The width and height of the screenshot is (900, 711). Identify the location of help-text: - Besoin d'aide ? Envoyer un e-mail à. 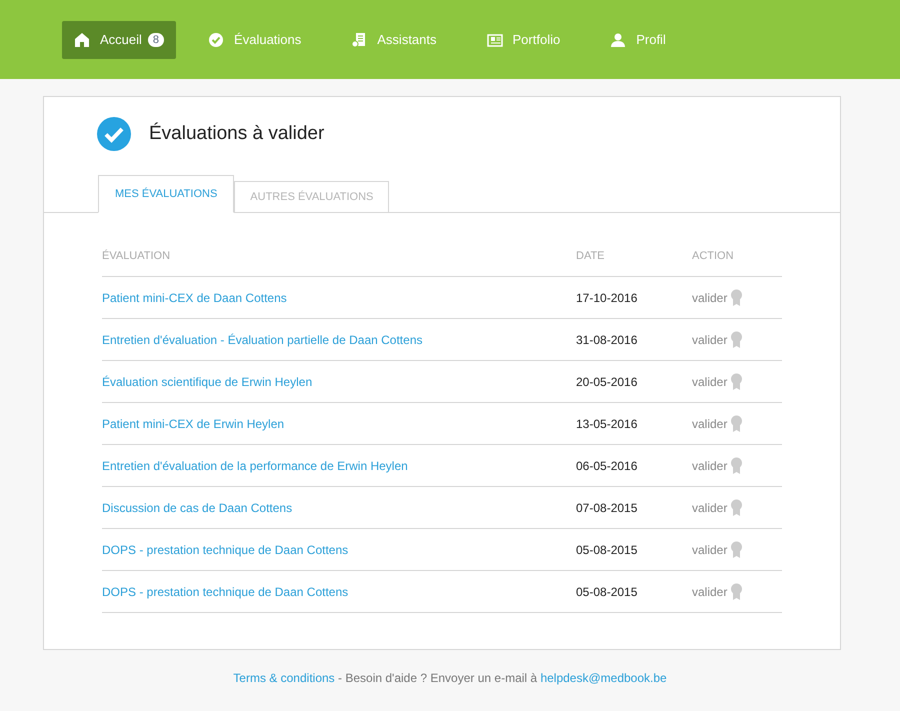
(438, 678).